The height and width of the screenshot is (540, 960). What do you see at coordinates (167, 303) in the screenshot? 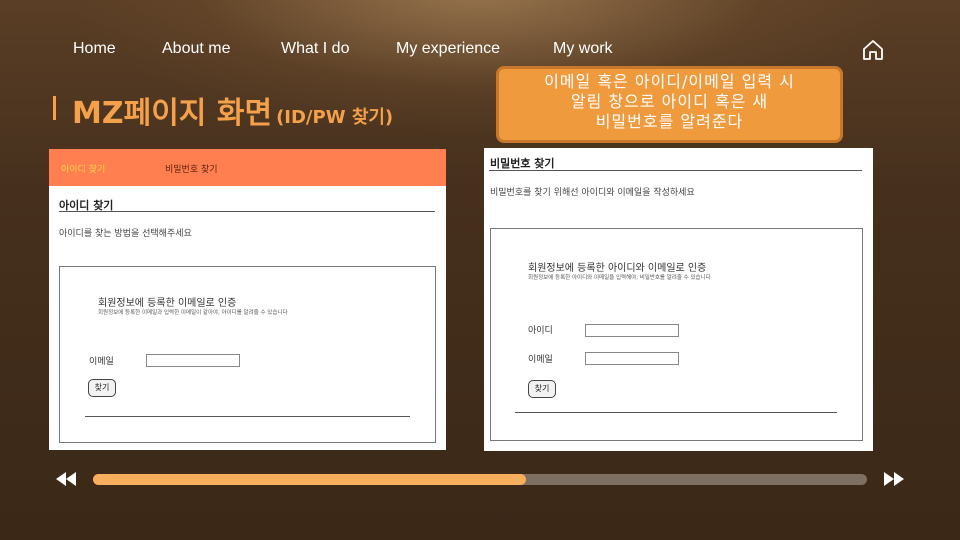
I see `find-id-box-title: 회원정보에 등록한 이메일로 인증` at bounding box center [167, 303].